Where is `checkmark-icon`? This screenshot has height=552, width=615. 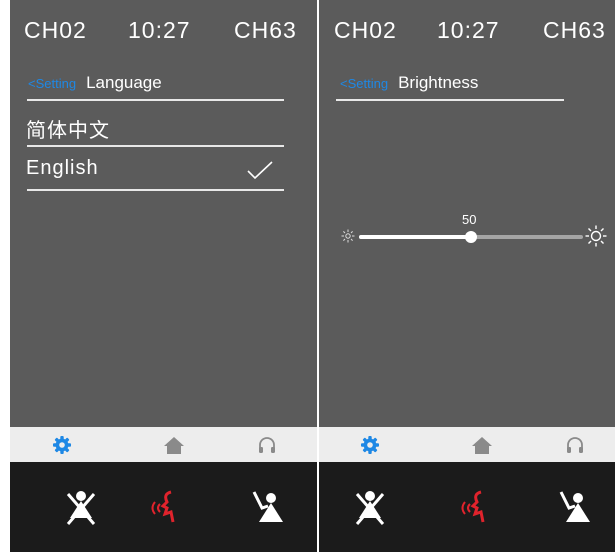 checkmark-icon is located at coordinates (260, 170).